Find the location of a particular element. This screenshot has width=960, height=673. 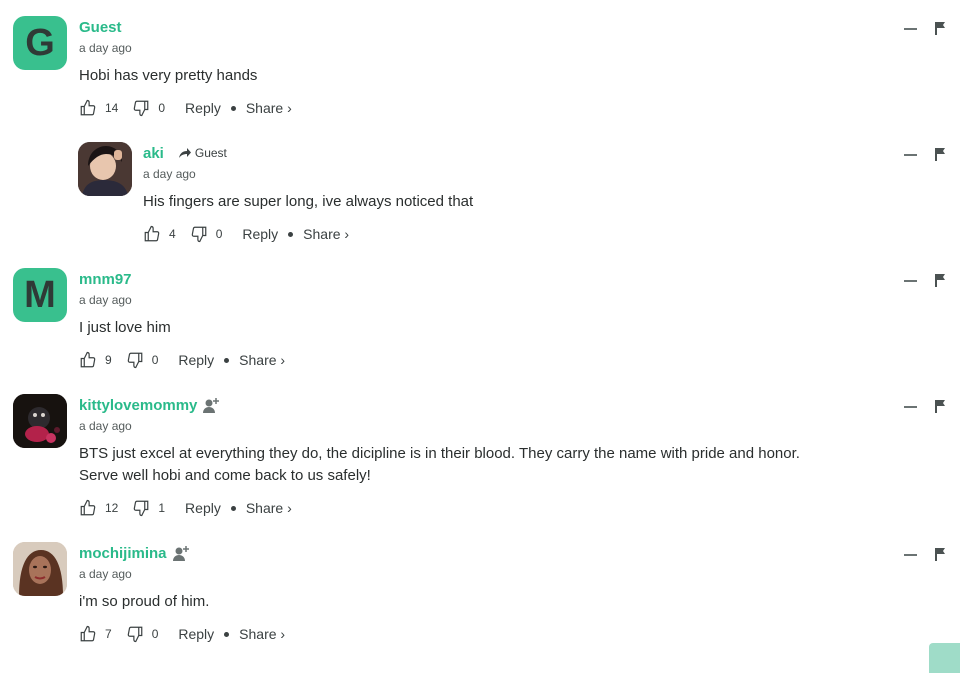

comment-actions: 4 0 Reply Share › is located at coordinates (308, 234).